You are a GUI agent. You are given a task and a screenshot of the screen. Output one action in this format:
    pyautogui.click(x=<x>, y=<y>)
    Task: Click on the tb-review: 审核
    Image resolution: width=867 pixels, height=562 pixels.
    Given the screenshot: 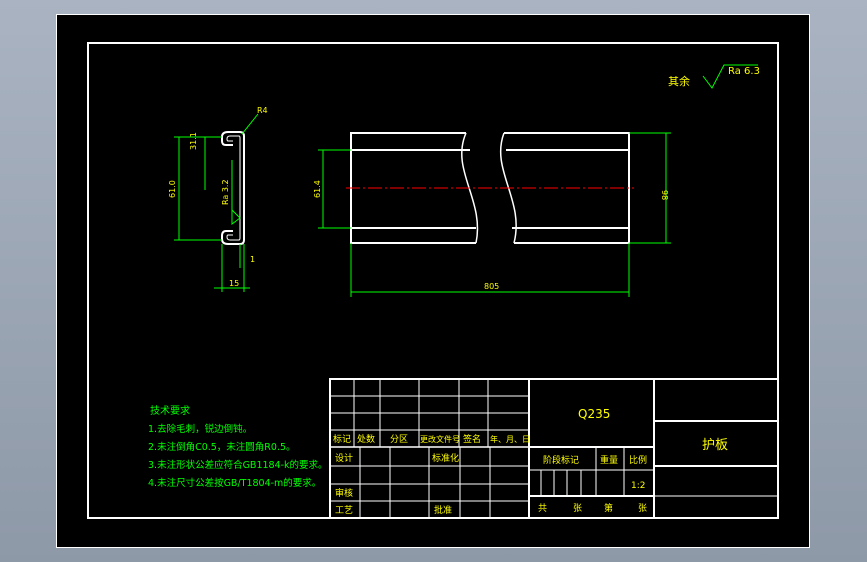 What is the action you would take?
    pyautogui.click(x=344, y=493)
    